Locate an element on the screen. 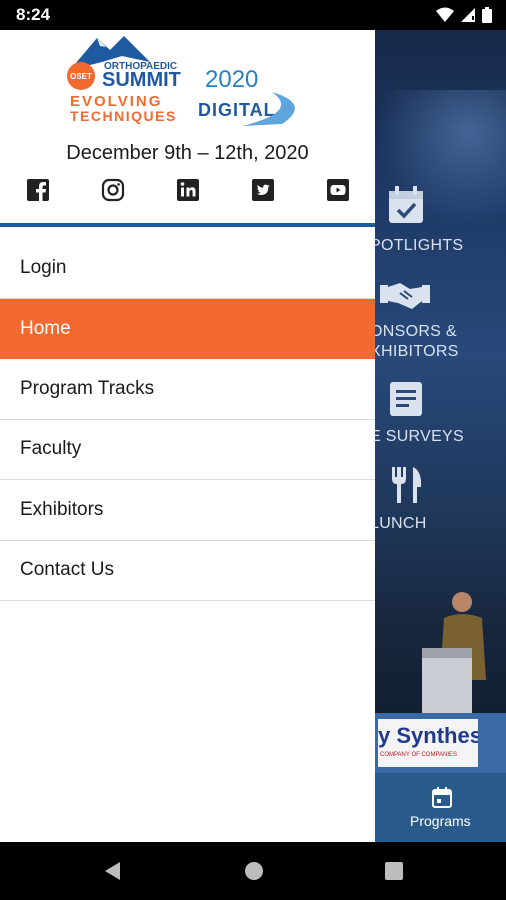 Image resolution: width=506 pixels, height=900 pixels. event-dates: December 9th – 12th, 2020 is located at coordinates (187, 153).